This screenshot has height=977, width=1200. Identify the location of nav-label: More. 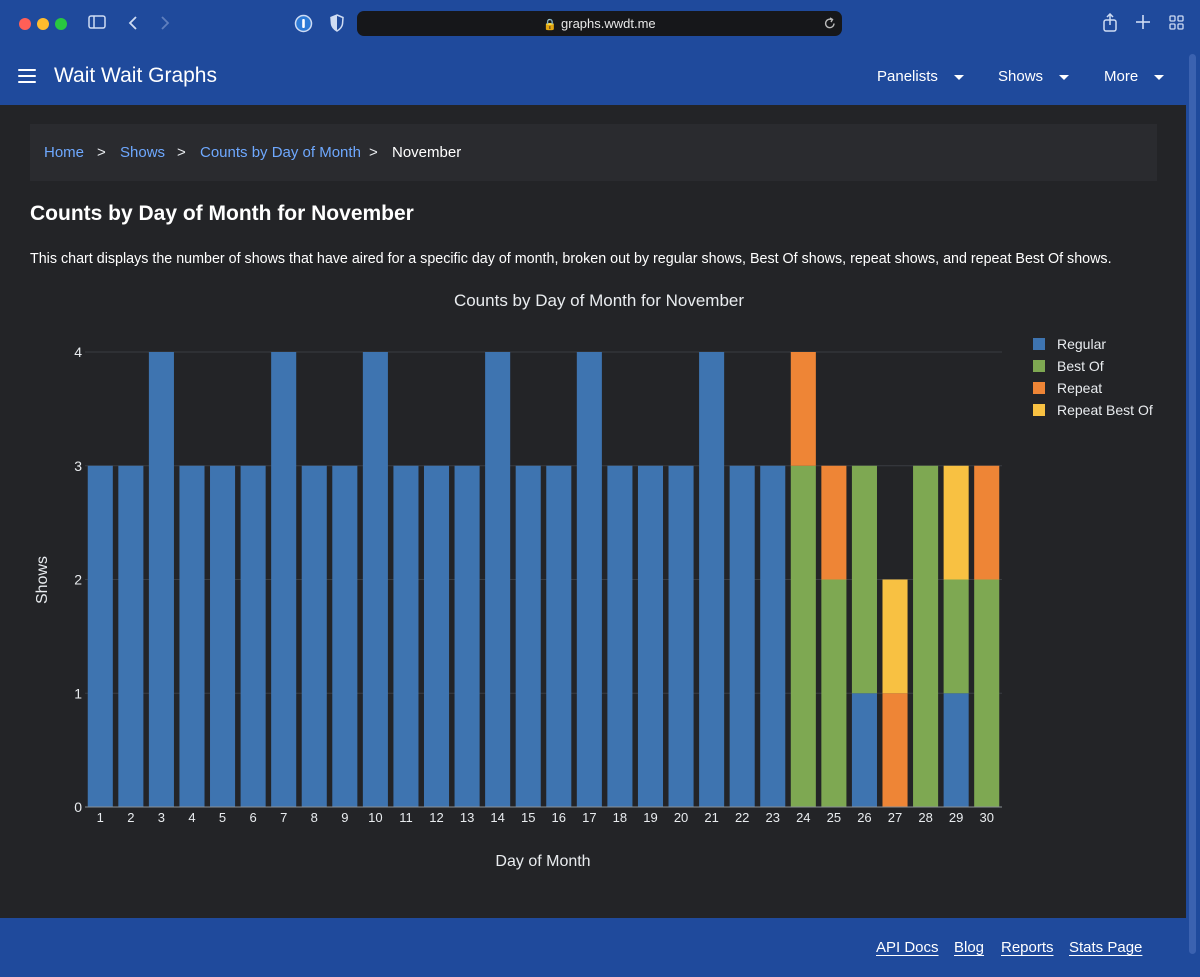
(1121, 76).